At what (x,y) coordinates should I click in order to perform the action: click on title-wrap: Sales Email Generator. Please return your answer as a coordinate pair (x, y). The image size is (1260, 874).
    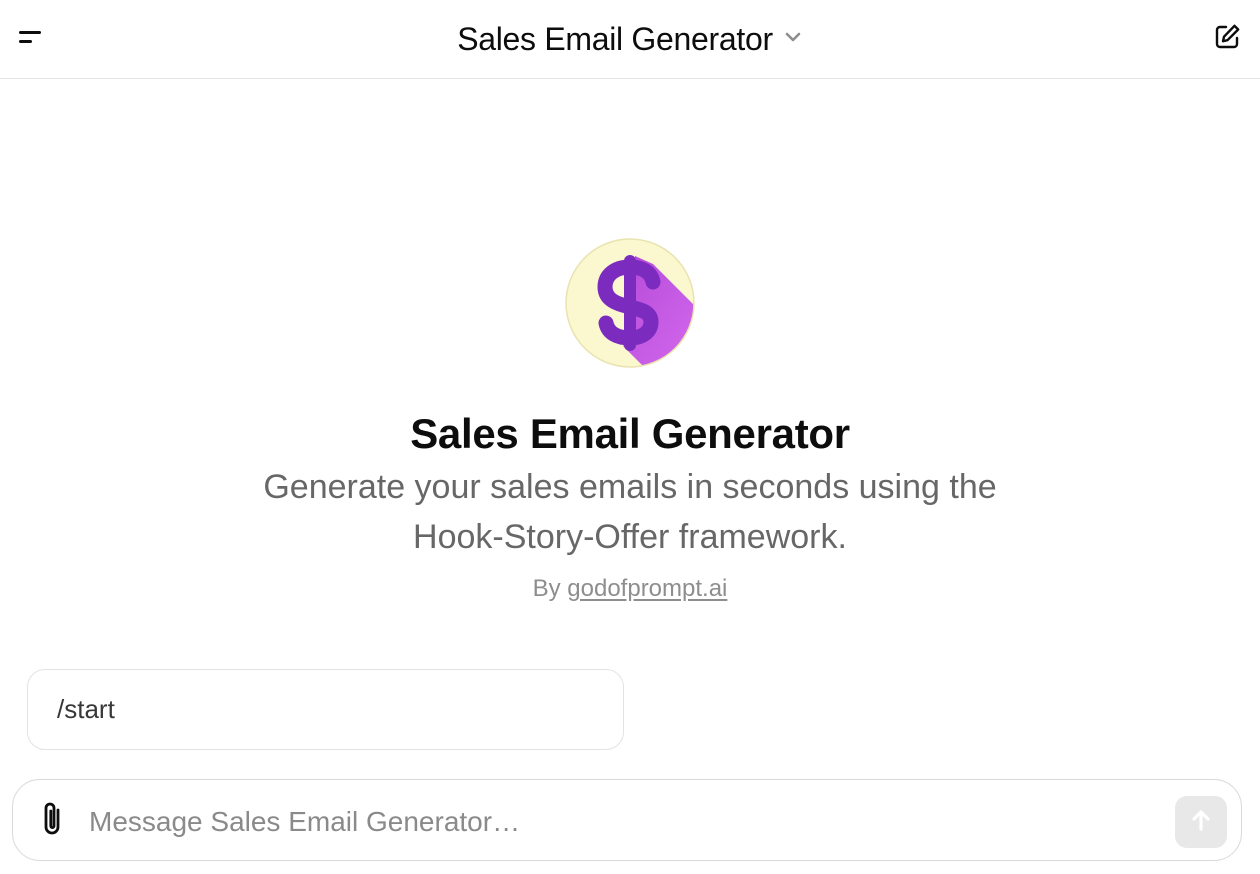
    Looking at the image, I should click on (630, 39).